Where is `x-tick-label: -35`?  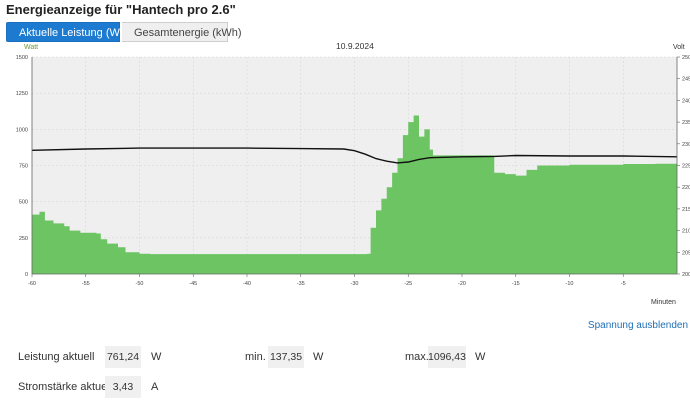 x-tick-label: -35 is located at coordinates (301, 284).